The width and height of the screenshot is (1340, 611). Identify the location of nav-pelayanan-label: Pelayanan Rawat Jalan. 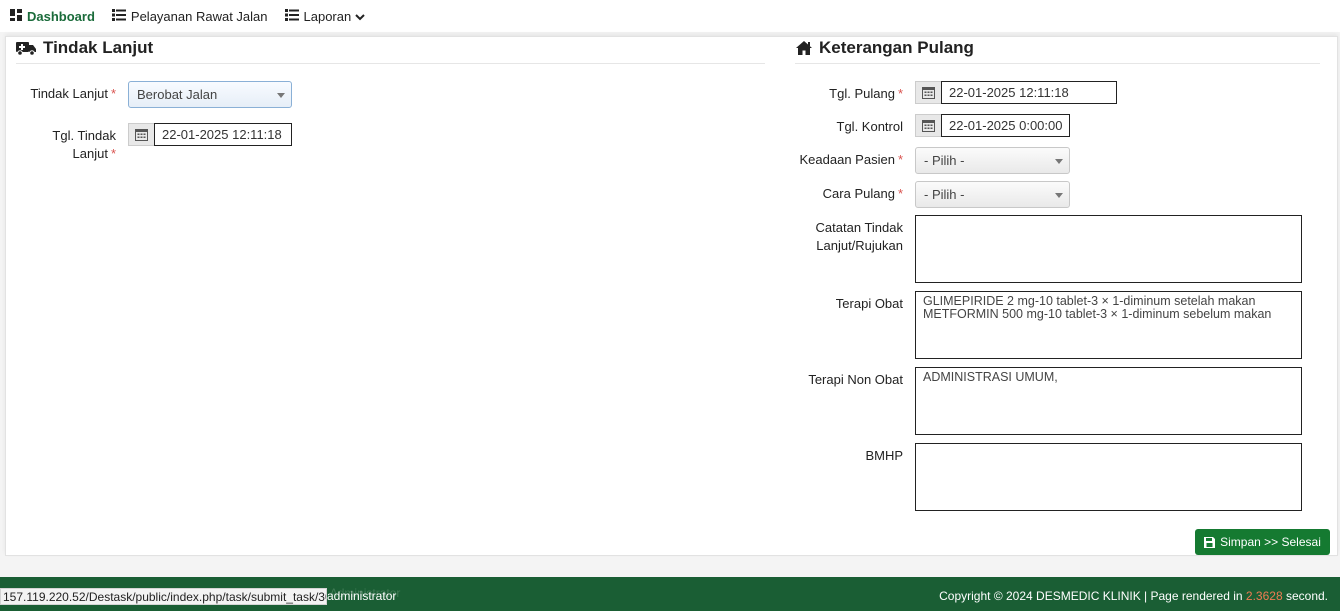
(199, 16).